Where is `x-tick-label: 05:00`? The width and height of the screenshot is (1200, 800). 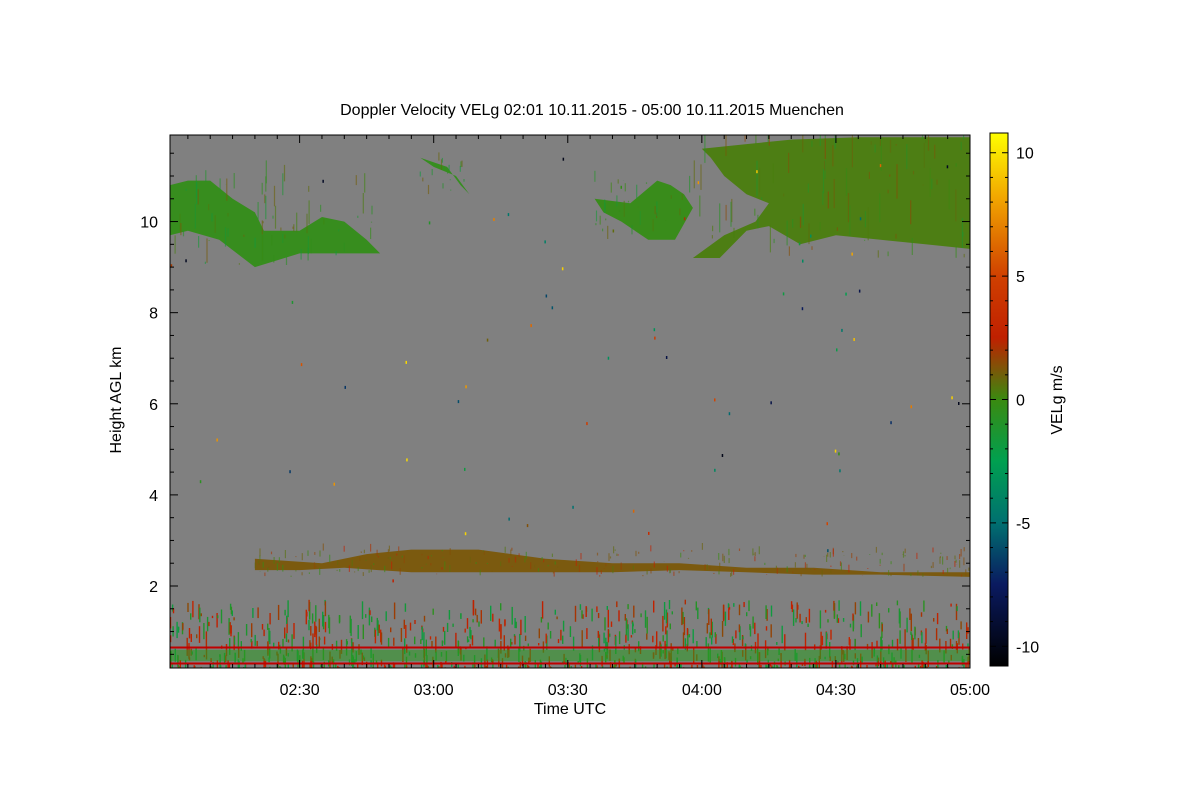 x-tick-label: 05:00 is located at coordinates (970, 690).